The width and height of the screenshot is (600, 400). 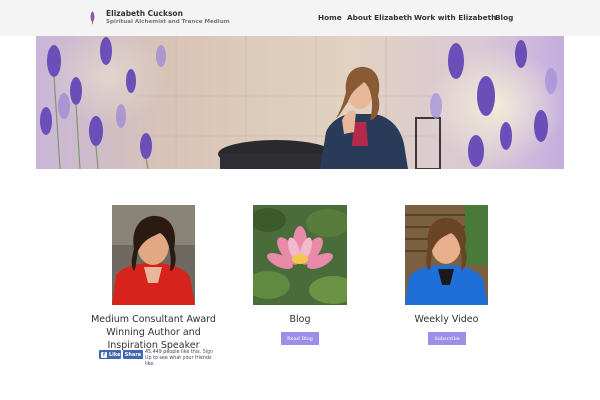 What do you see at coordinates (379, 17) in the screenshot?
I see `nav-about-elizabeth: About Elizabeth` at bounding box center [379, 17].